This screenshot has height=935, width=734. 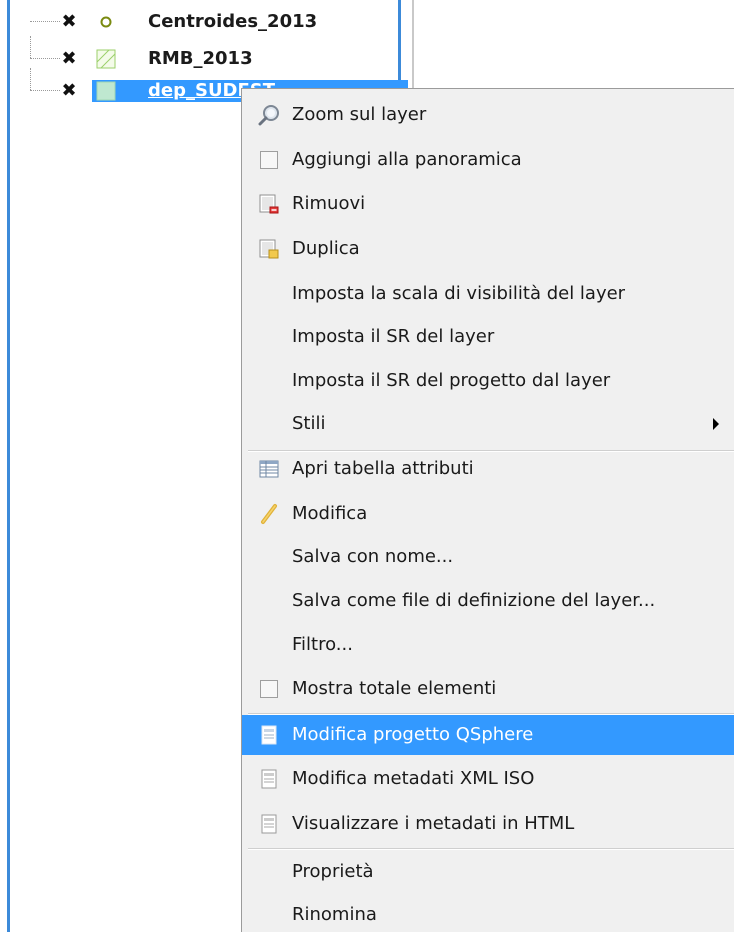 I want to click on pencil-icon, so click(x=269, y=514).